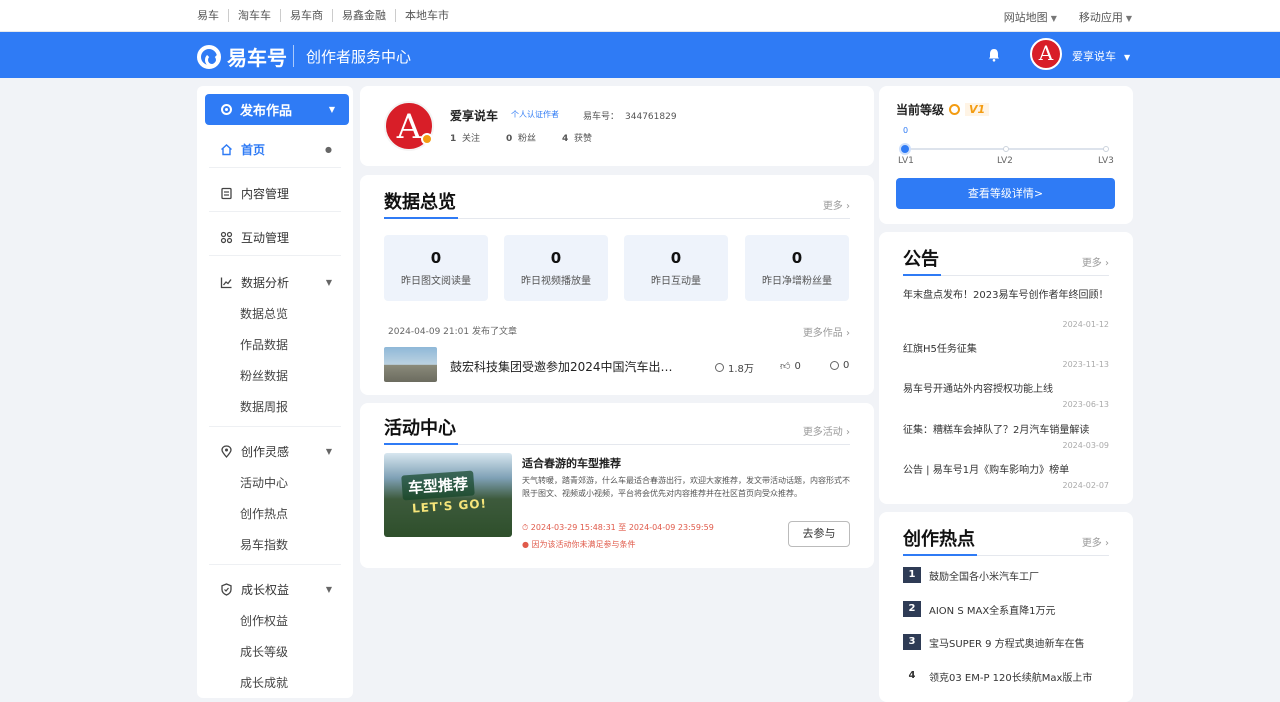  Describe the element at coordinates (1046, 54) in the screenshot. I see `avatar: A` at that location.